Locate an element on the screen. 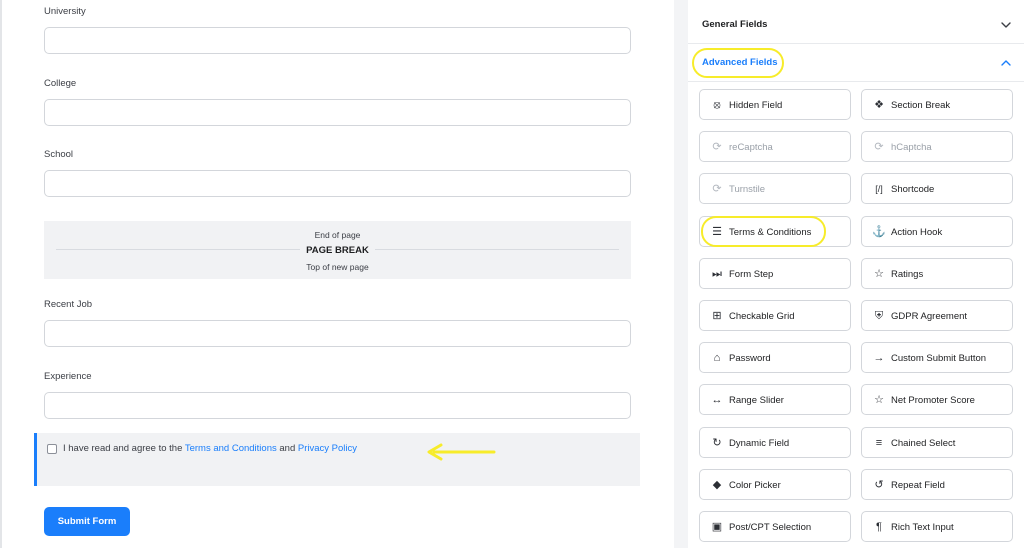 The image size is (1024, 548). chained-select-field-button: ≡ Chained Select is located at coordinates (937, 442).